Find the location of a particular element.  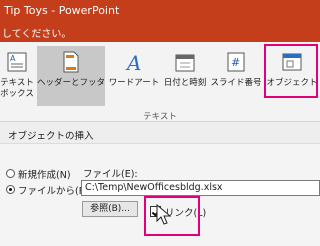

dialog-title: オブジェクトの挿入 is located at coordinates (51, 136).